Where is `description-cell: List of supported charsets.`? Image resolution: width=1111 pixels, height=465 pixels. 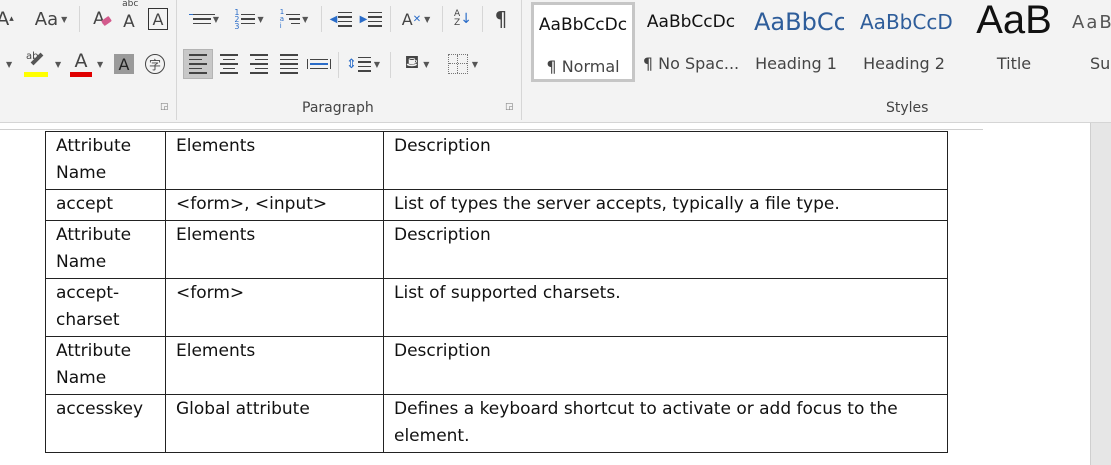 description-cell: List of supported charsets. is located at coordinates (665, 307).